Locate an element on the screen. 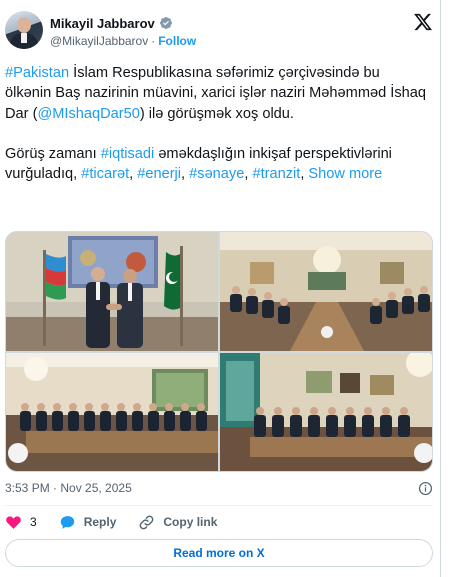 Image resolution: width=453 pixels, height=577 pixels. link-icon is located at coordinates (147, 522).